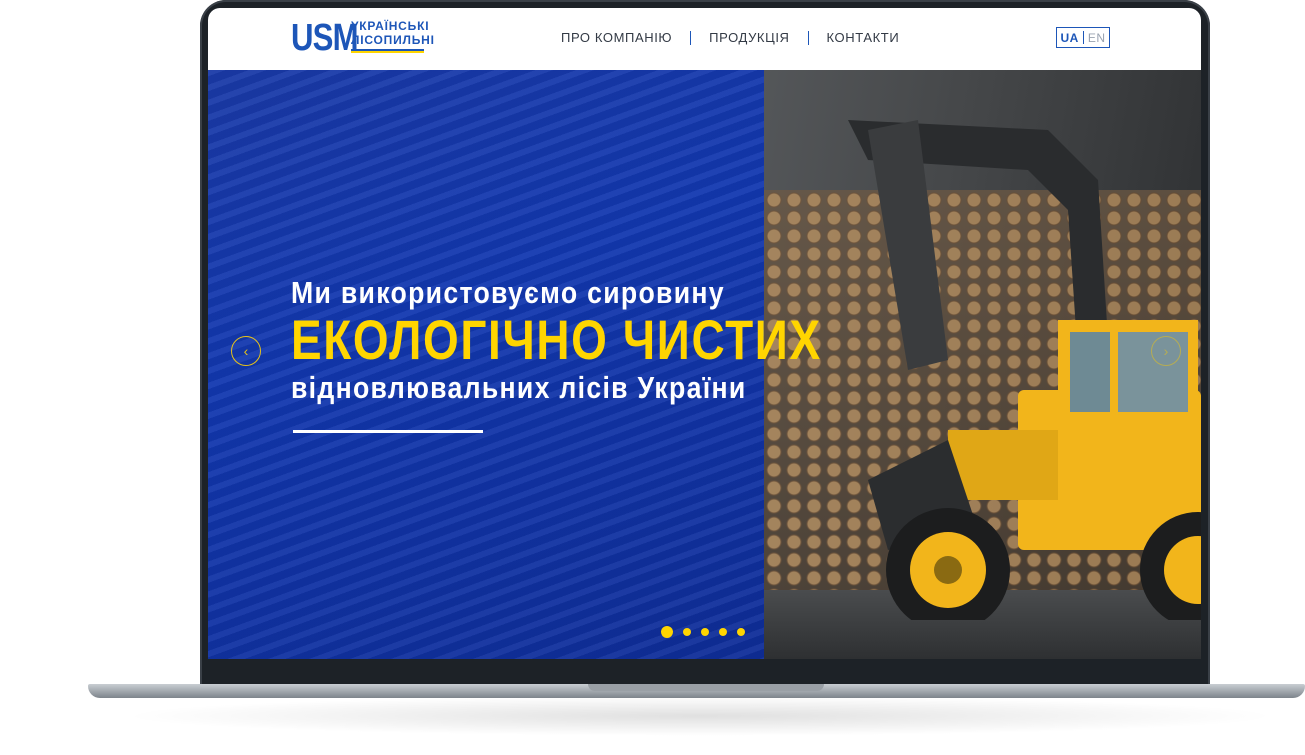  I want to click on chevron-right-icon: ›, so click(1166, 351).